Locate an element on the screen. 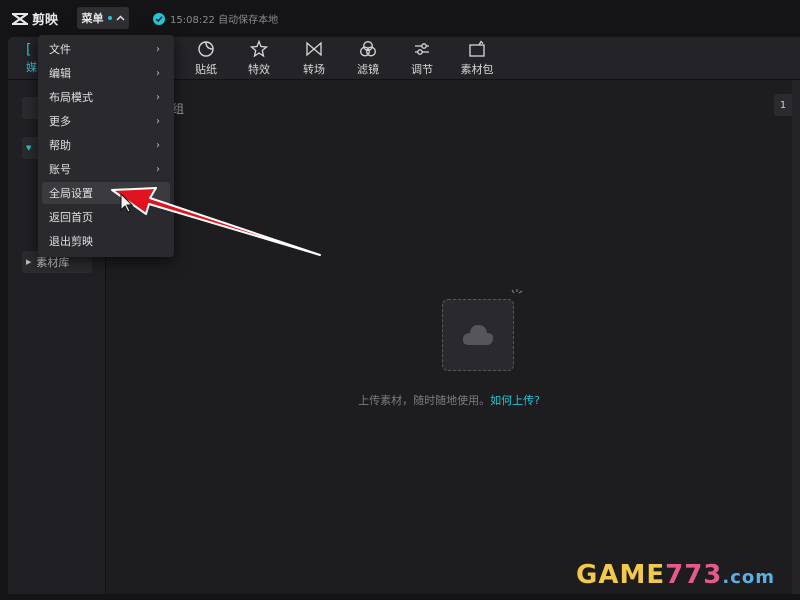 This screenshot has width=800, height=600. annotation-arrow is located at coordinates (216, 221).